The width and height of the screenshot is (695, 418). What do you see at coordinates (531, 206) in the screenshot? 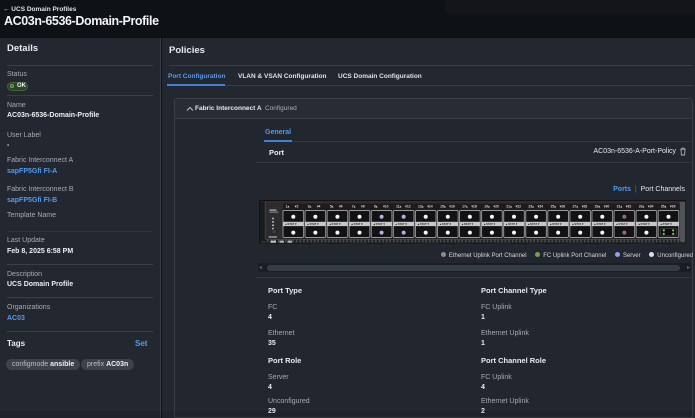
I see `svg-text: 23▴` at bounding box center [531, 206].